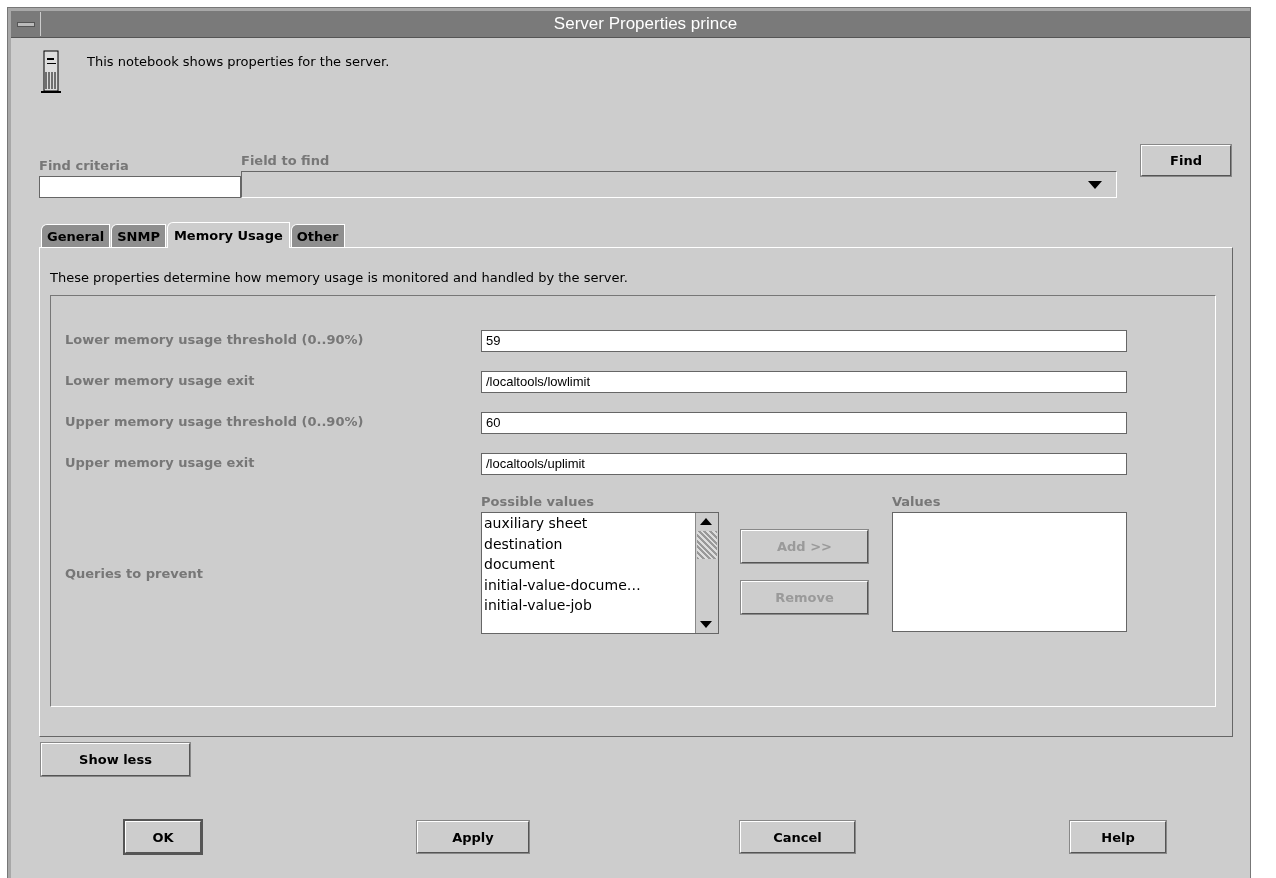  What do you see at coordinates (317, 235) in the screenshot?
I see `tab: Other` at bounding box center [317, 235].